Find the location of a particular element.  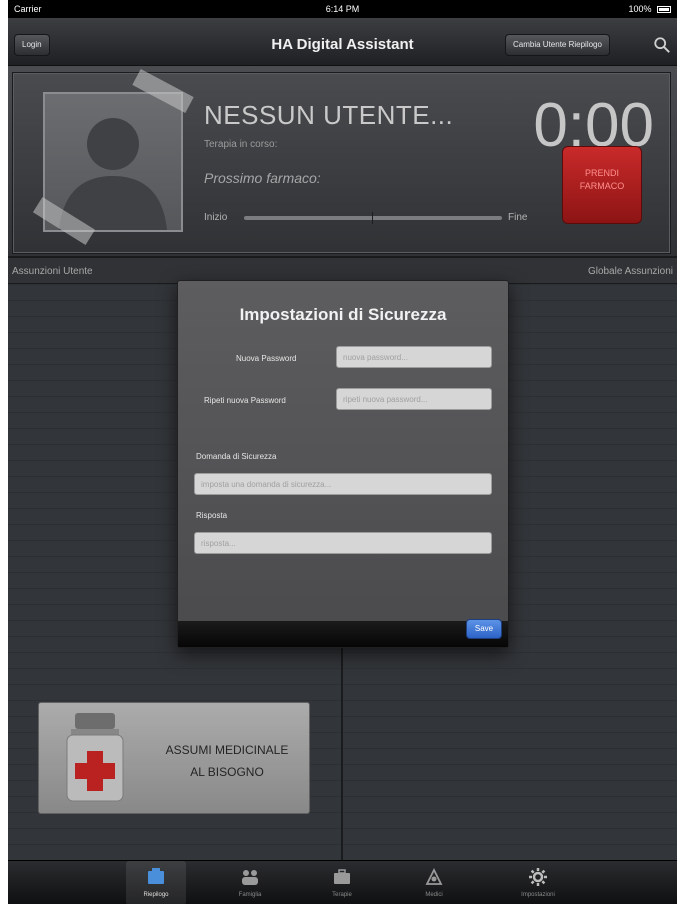

take-drug-button: PRENDI FARMACO is located at coordinates (602, 185).